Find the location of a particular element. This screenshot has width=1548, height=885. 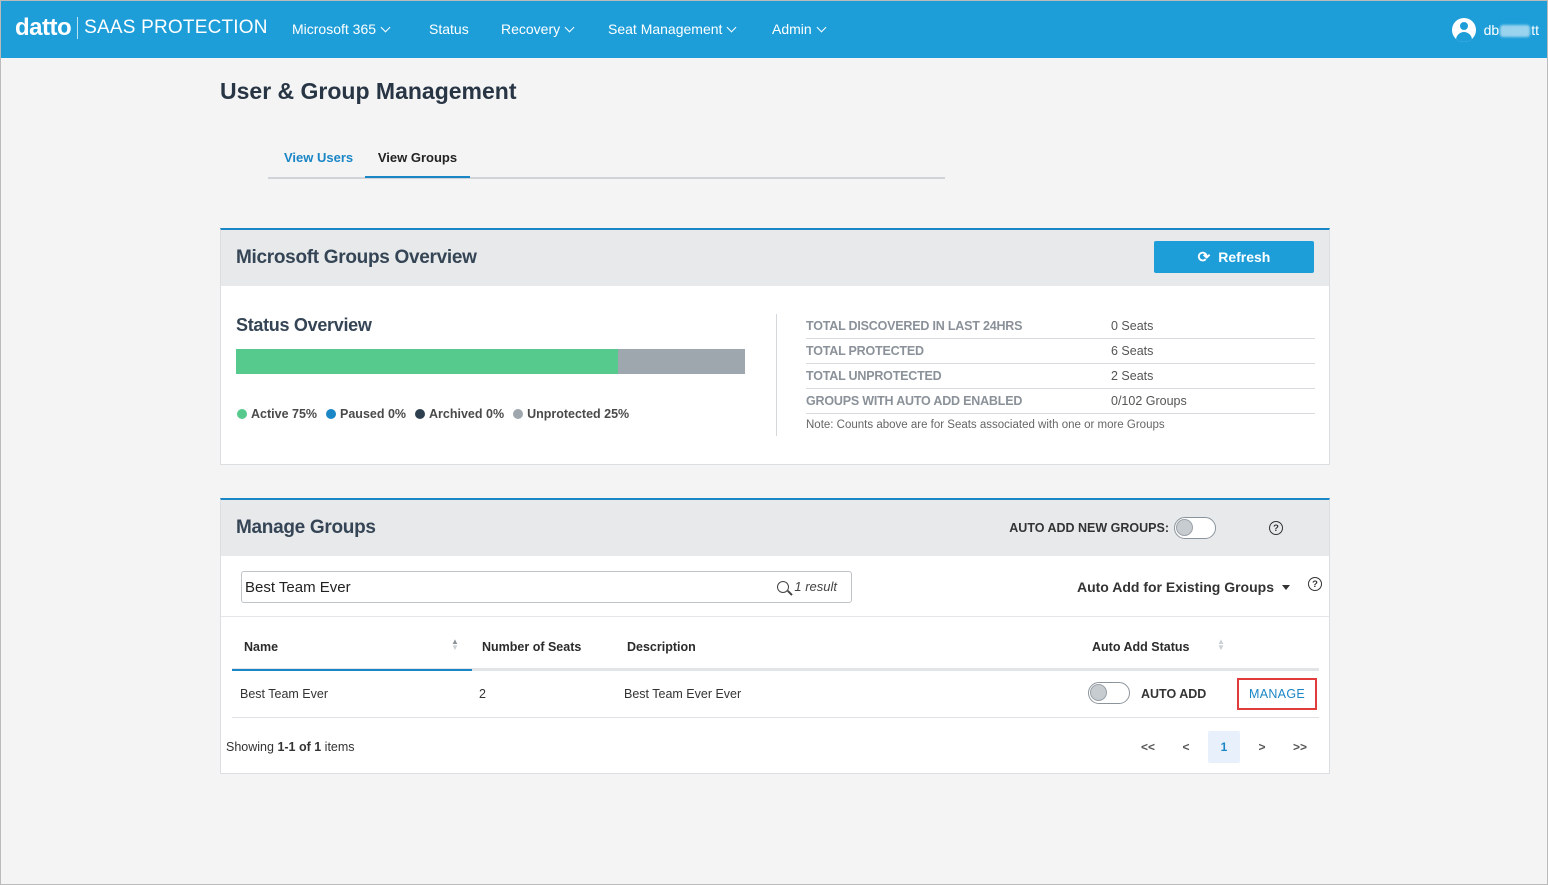

nav-microsoft-365: Microsoft 365 is located at coordinates (341, 29).